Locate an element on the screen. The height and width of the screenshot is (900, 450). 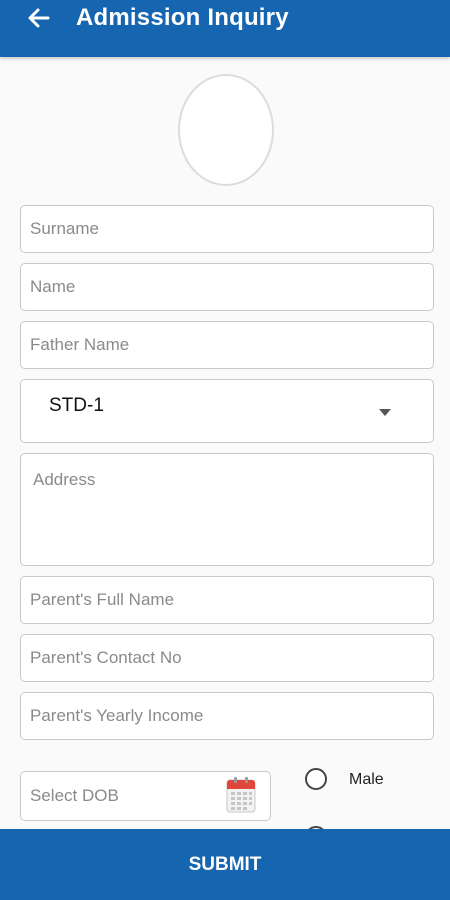
arrow-left-icon is located at coordinates (39, 18).